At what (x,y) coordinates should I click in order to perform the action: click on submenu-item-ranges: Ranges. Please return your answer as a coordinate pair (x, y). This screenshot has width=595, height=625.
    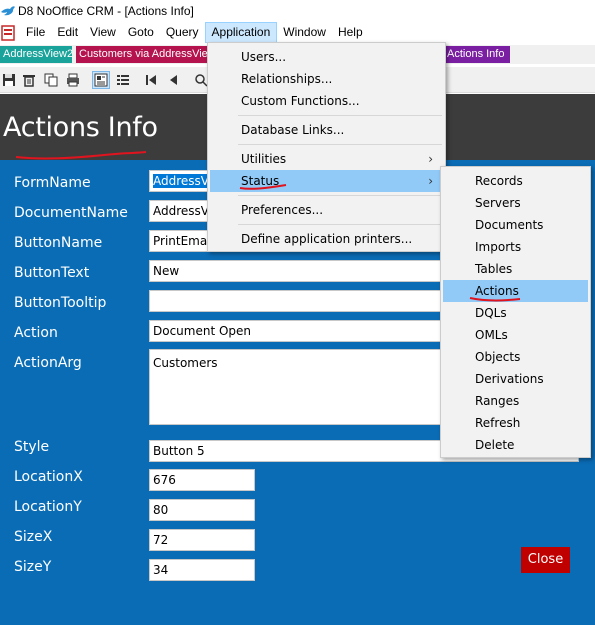
    Looking at the image, I should click on (515, 401).